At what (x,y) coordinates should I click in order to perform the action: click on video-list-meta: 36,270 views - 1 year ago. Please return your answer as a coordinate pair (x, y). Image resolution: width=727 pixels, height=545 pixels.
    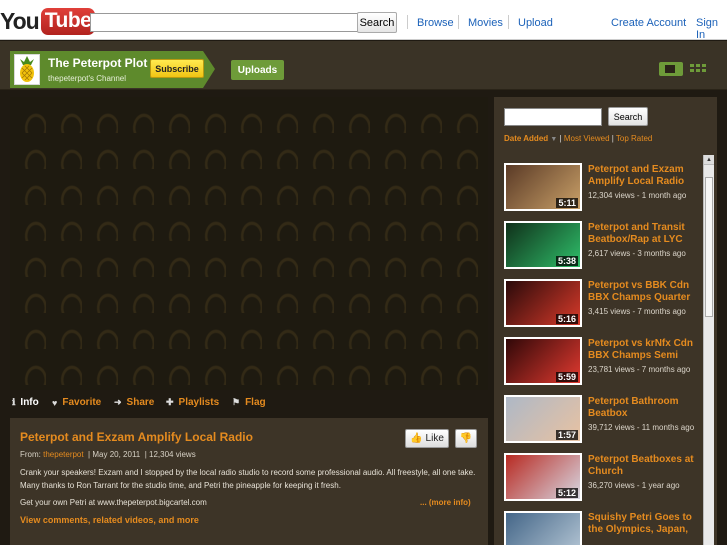
    Looking at the image, I should click on (634, 485).